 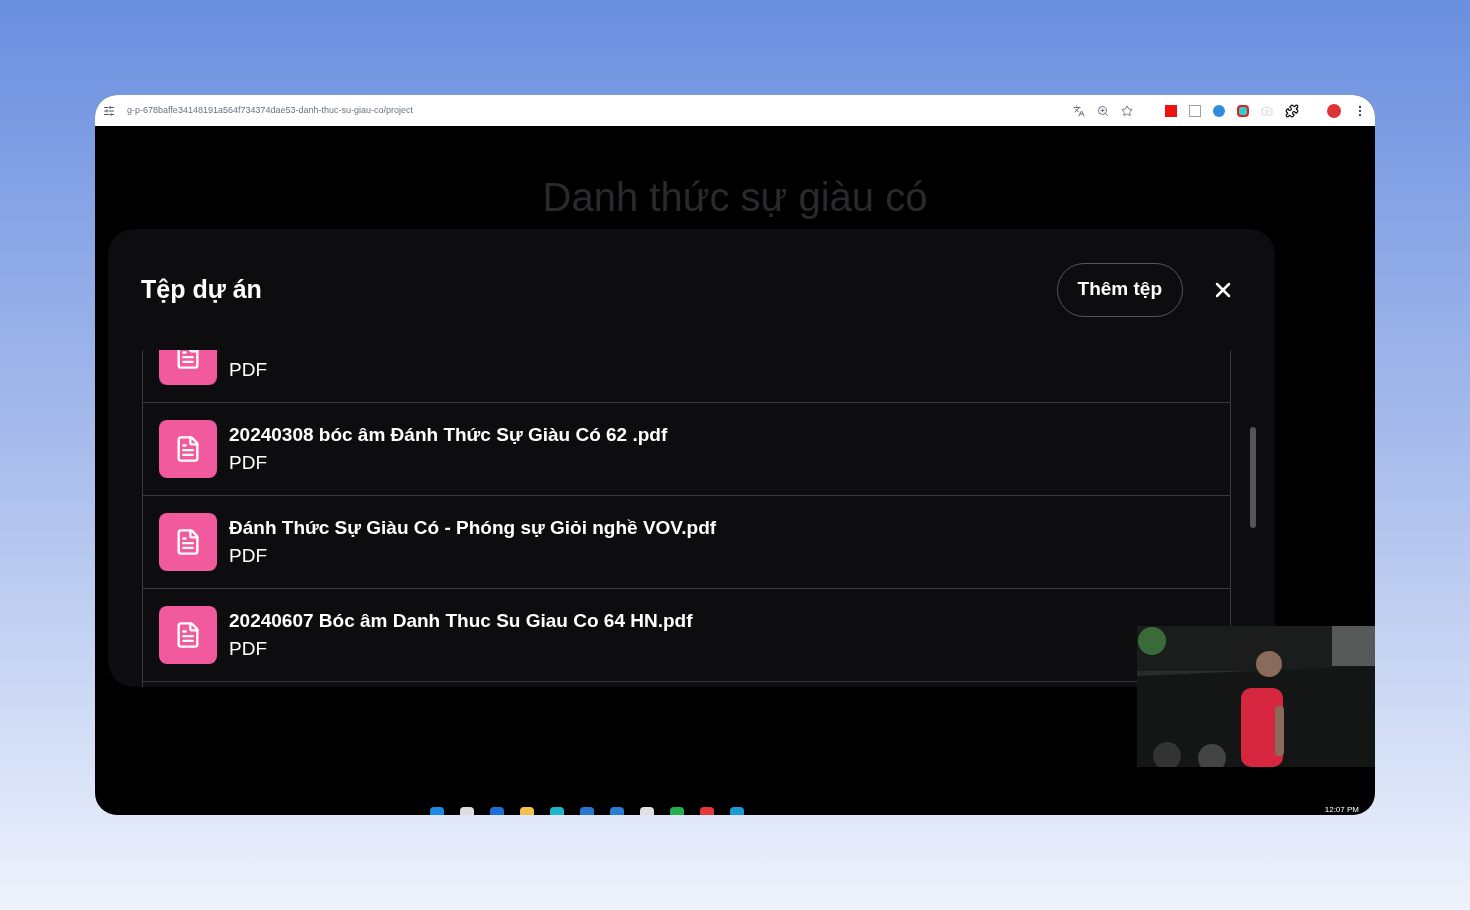 What do you see at coordinates (461, 620) in the screenshot?
I see `file-name: 20240607 Bóc âm Danh Thuc Su Giau Co 64 HN.pdf` at bounding box center [461, 620].